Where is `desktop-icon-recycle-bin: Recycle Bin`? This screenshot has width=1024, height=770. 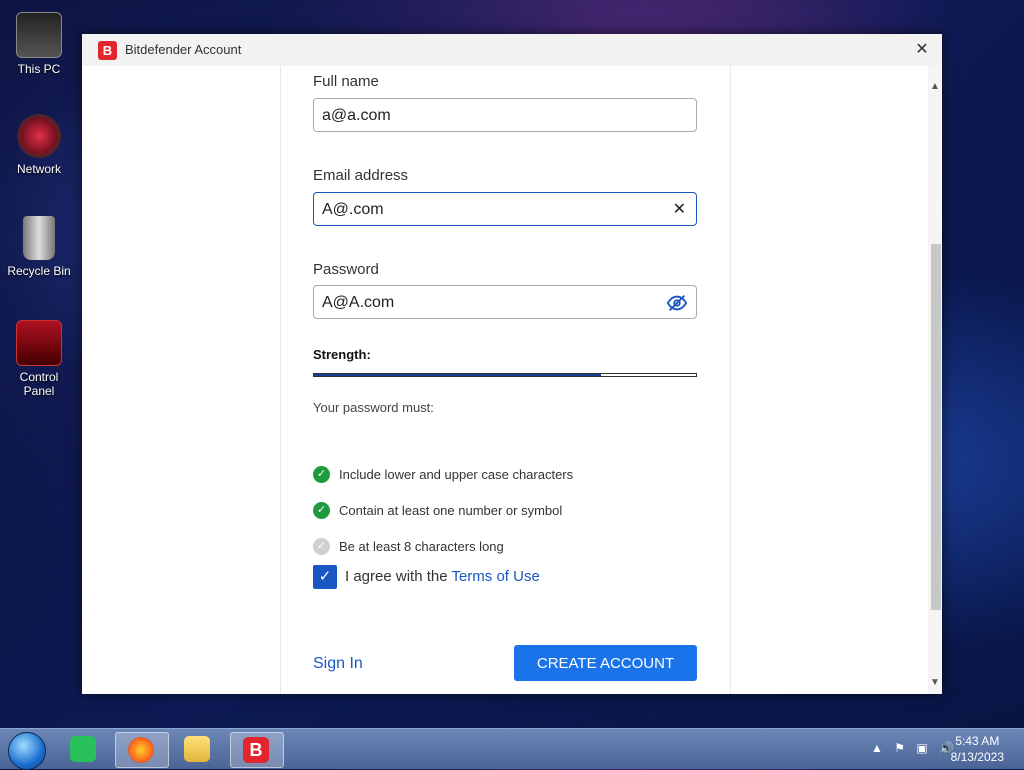 desktop-icon-recycle-bin: Recycle Bin is located at coordinates (39, 247).